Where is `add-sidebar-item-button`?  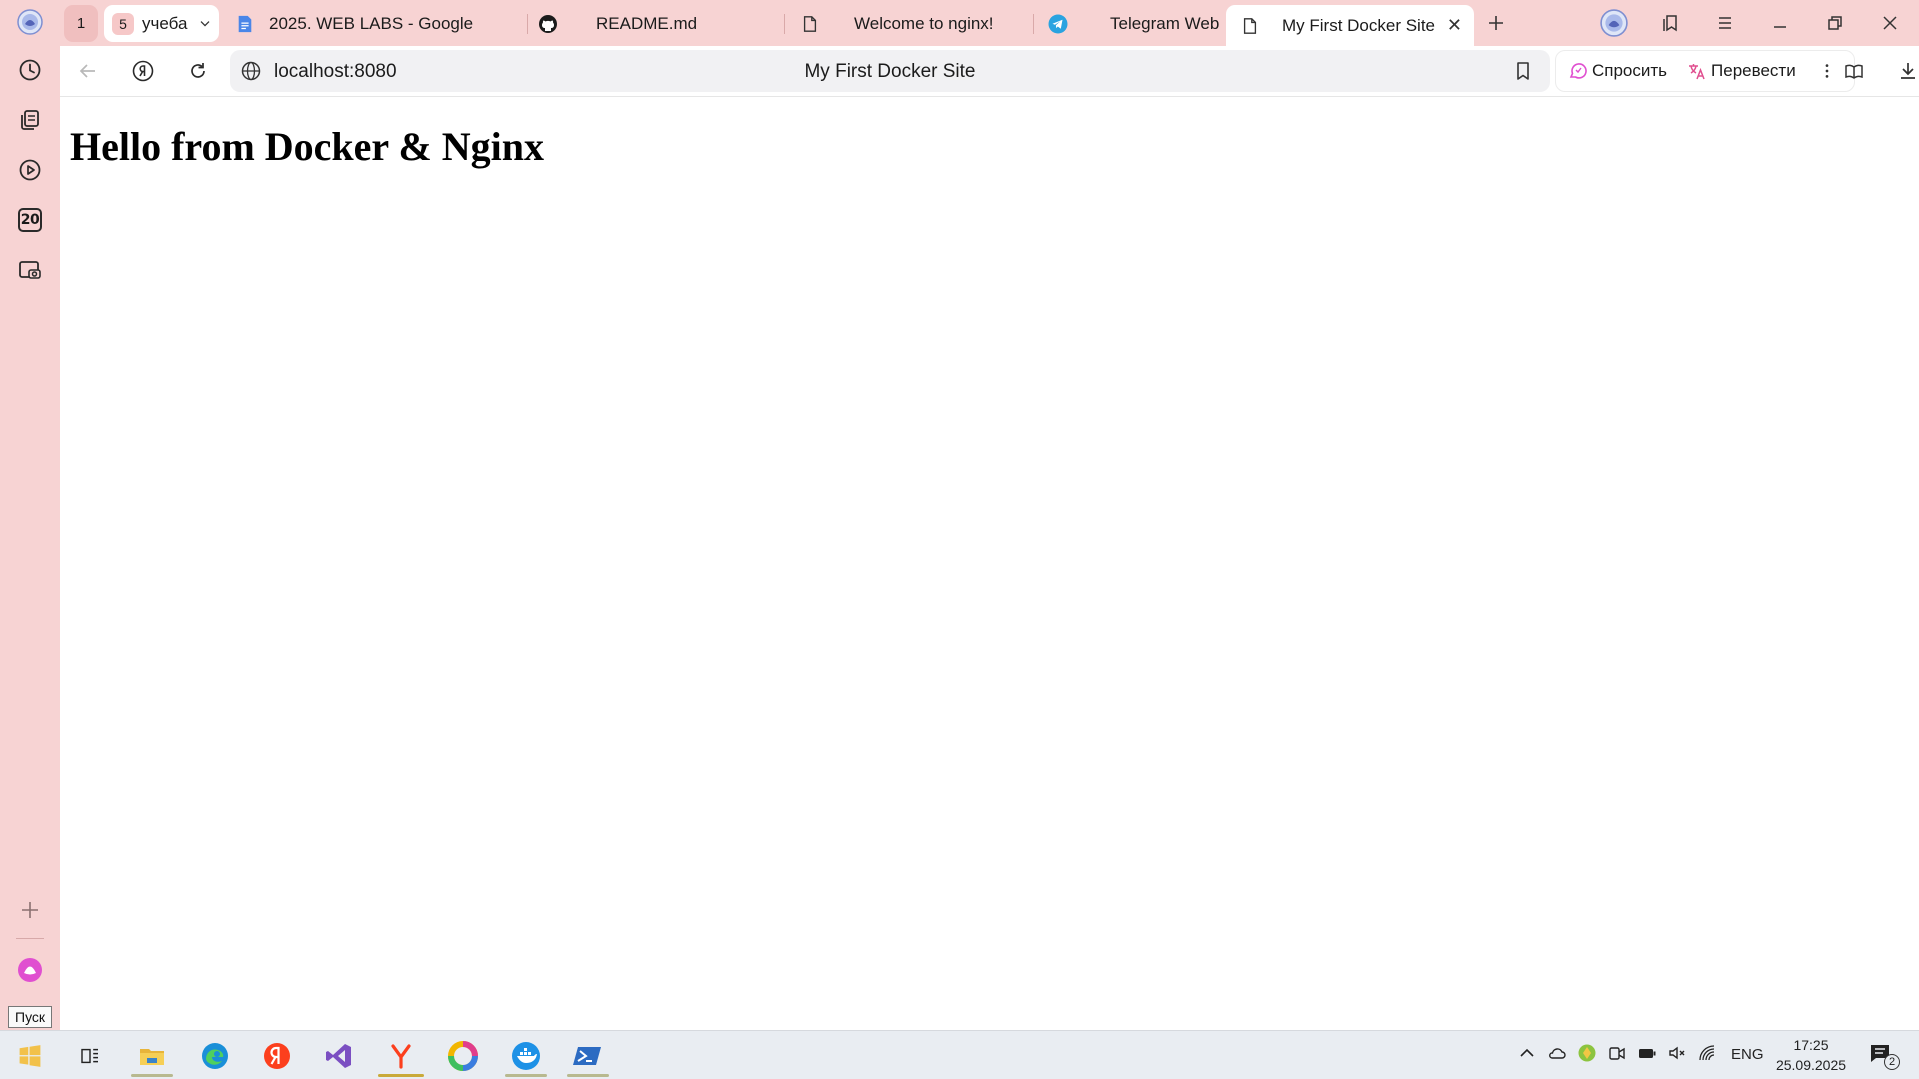 add-sidebar-item-button is located at coordinates (30, 910).